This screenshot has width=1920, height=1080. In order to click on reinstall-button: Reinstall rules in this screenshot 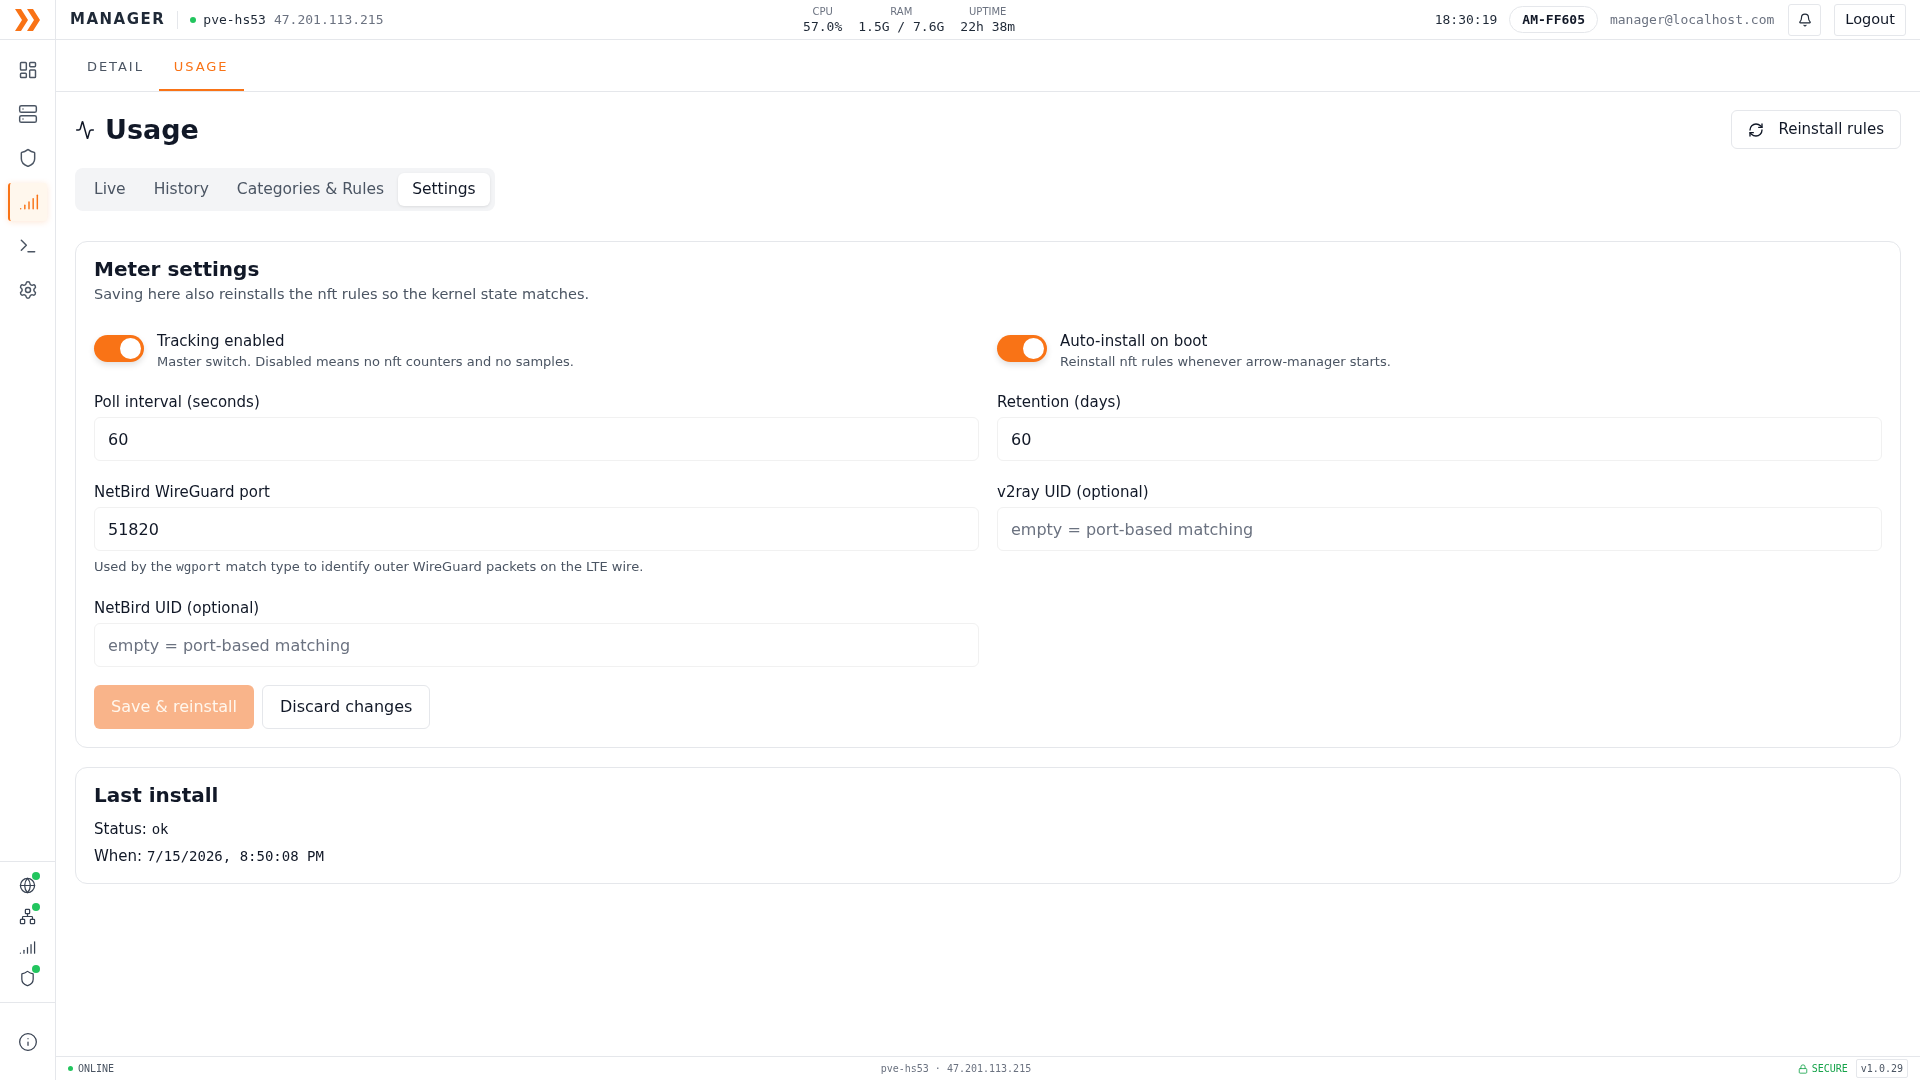, I will do `click(1816, 129)`.